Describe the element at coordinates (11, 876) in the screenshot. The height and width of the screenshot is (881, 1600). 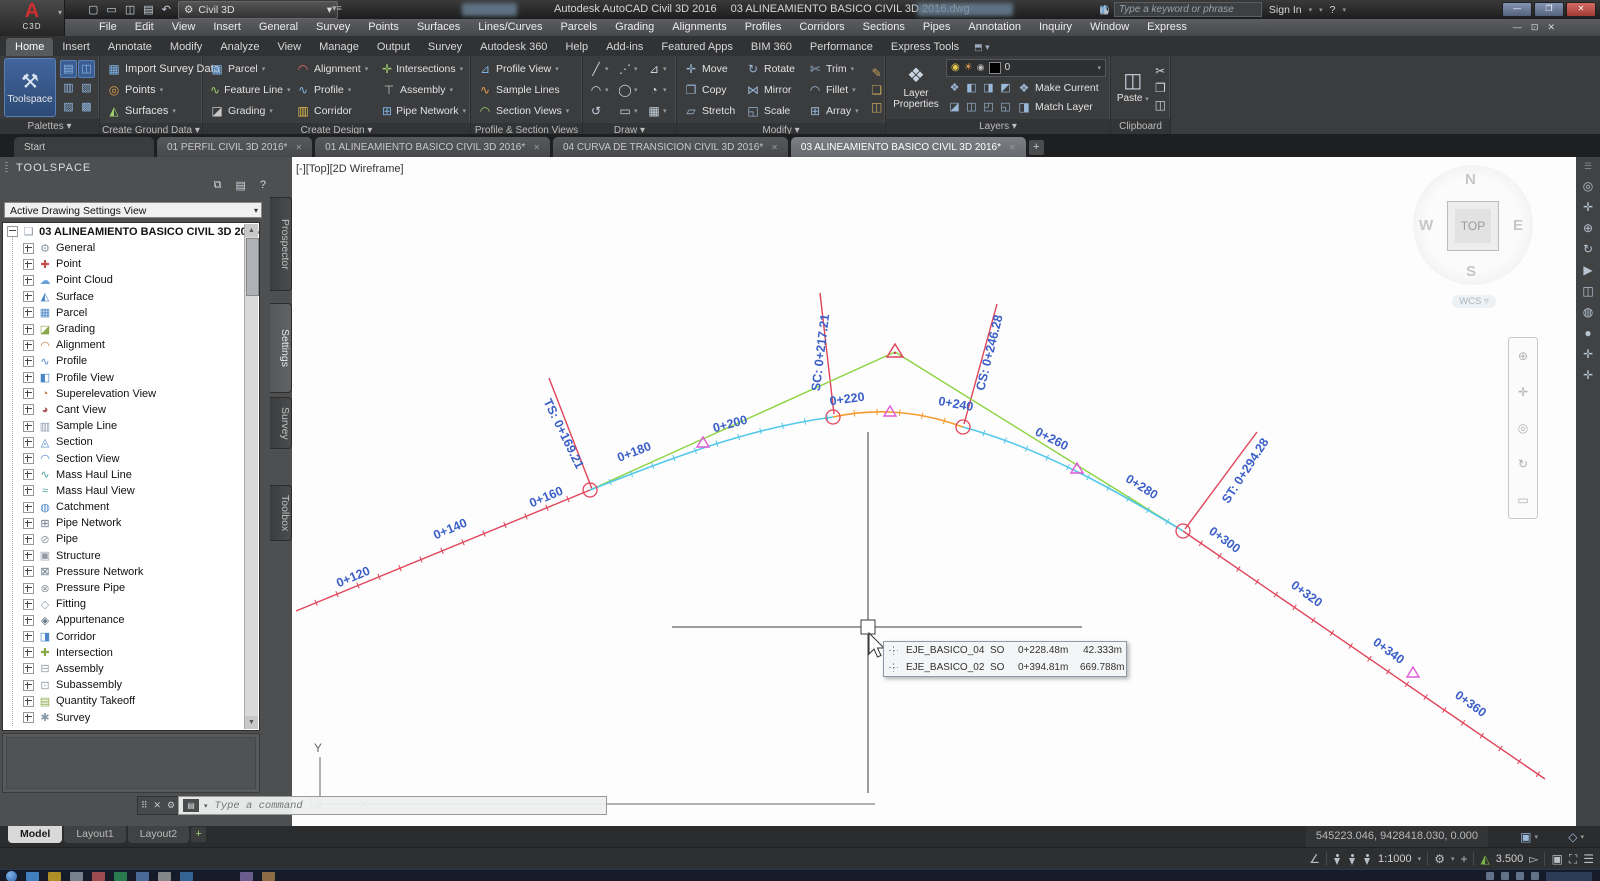
I see `start-button` at that location.